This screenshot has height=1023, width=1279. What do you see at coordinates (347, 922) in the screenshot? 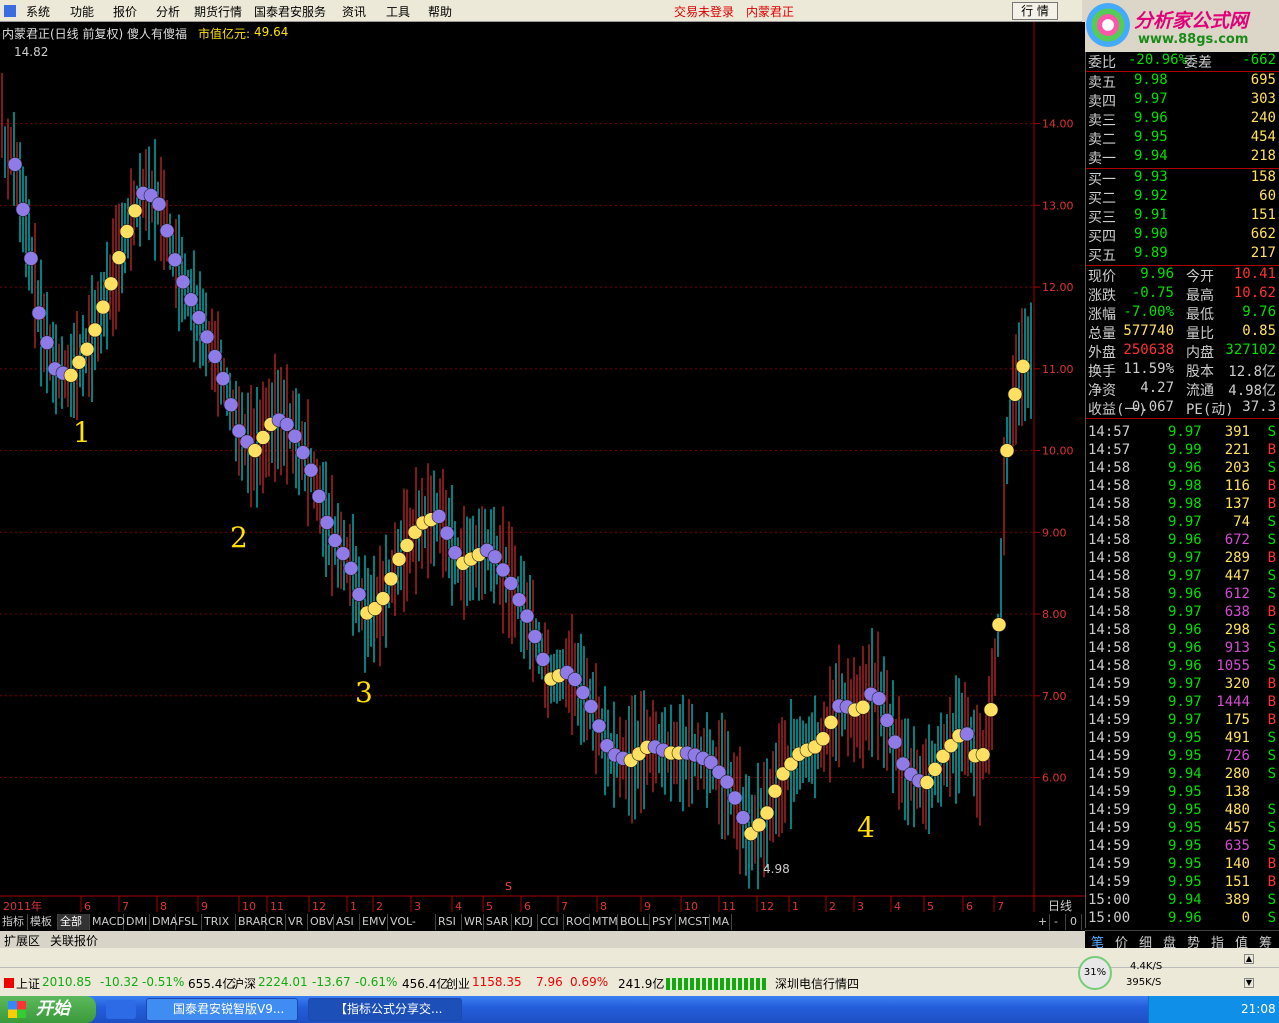
I see `tab-asi: ASI` at bounding box center [347, 922].